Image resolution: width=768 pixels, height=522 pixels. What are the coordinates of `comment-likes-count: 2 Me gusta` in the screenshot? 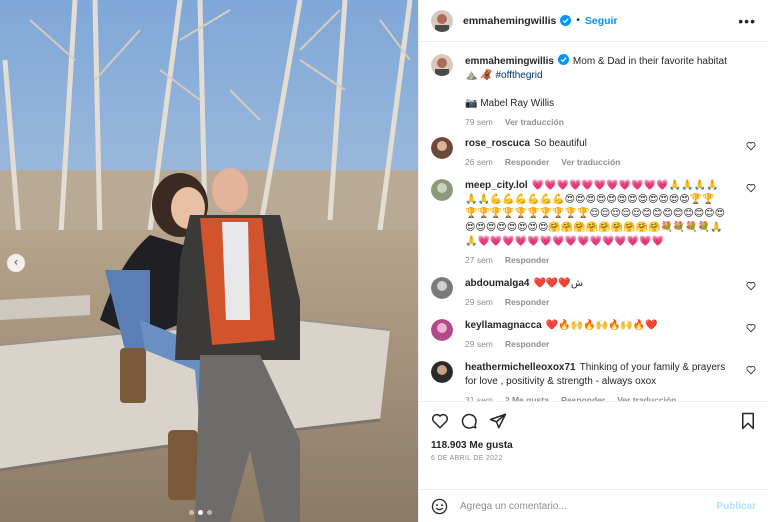 It's located at (527, 397).